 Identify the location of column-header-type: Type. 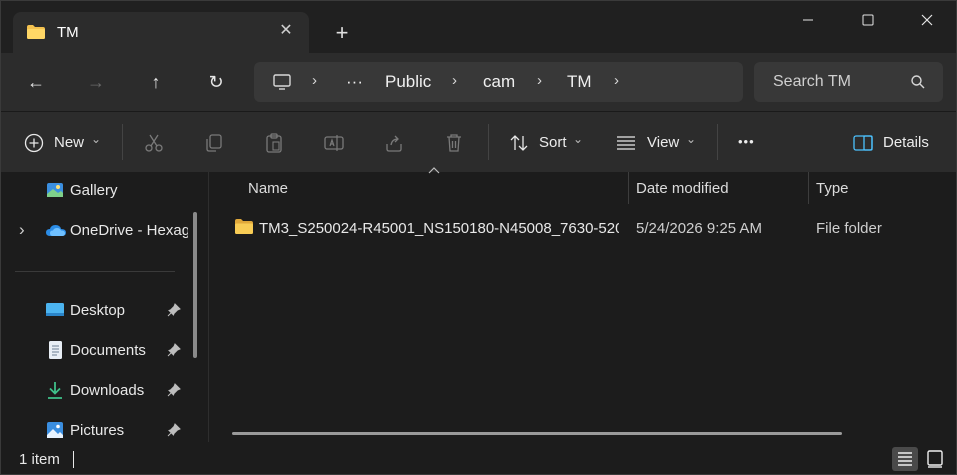
(832, 188).